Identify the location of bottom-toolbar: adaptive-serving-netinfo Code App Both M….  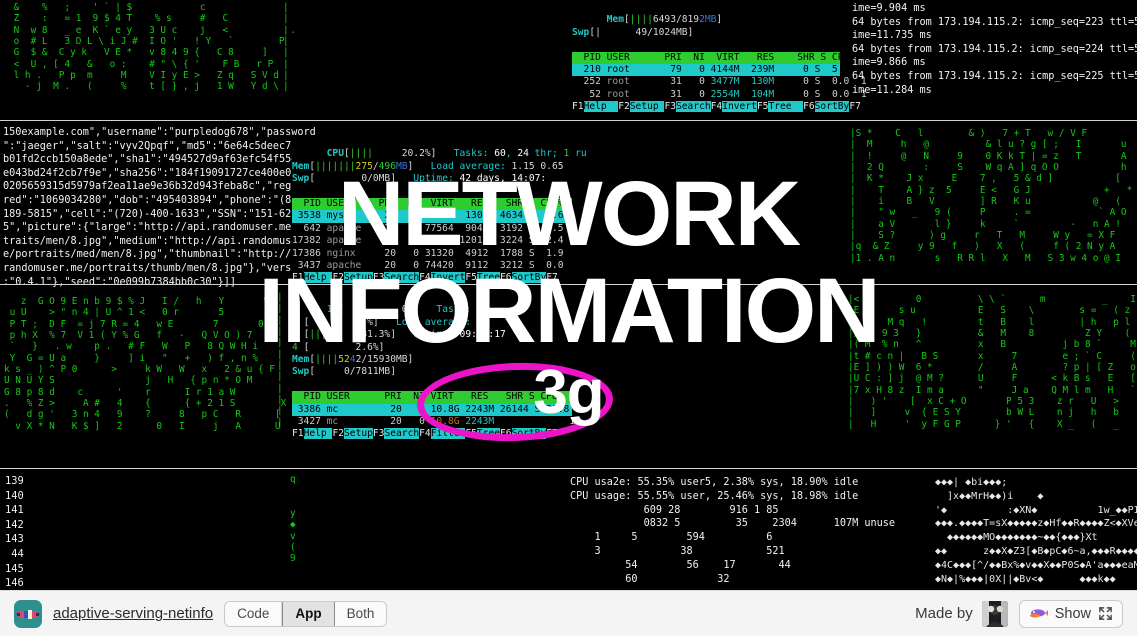
(568, 613).